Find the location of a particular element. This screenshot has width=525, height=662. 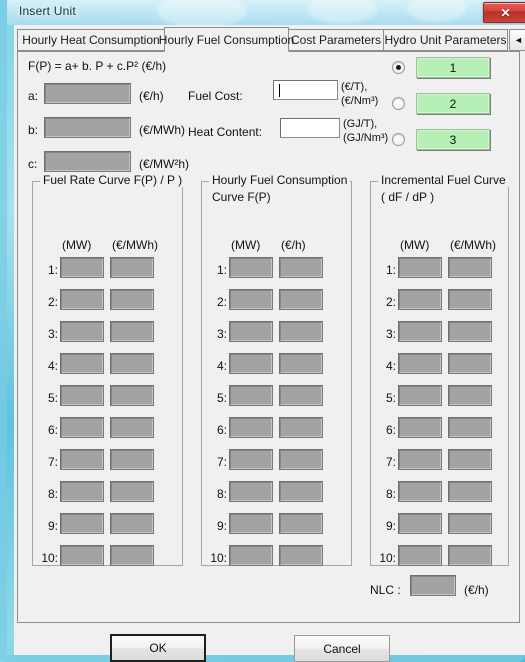

row-number: 9: is located at coordinates (52, 526).